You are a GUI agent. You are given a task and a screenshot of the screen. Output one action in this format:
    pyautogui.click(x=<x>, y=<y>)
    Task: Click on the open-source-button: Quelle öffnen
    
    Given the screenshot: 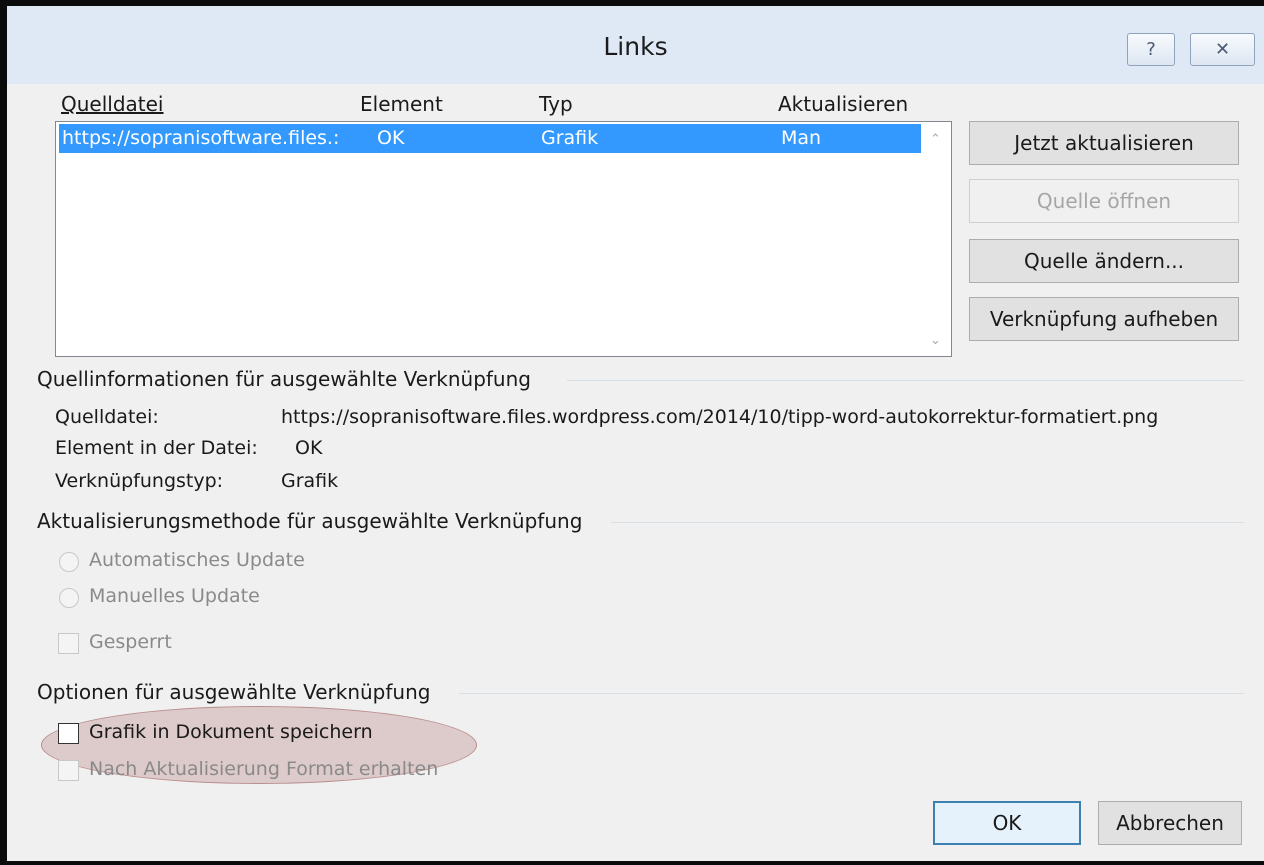 What is the action you would take?
    pyautogui.click(x=1104, y=201)
    